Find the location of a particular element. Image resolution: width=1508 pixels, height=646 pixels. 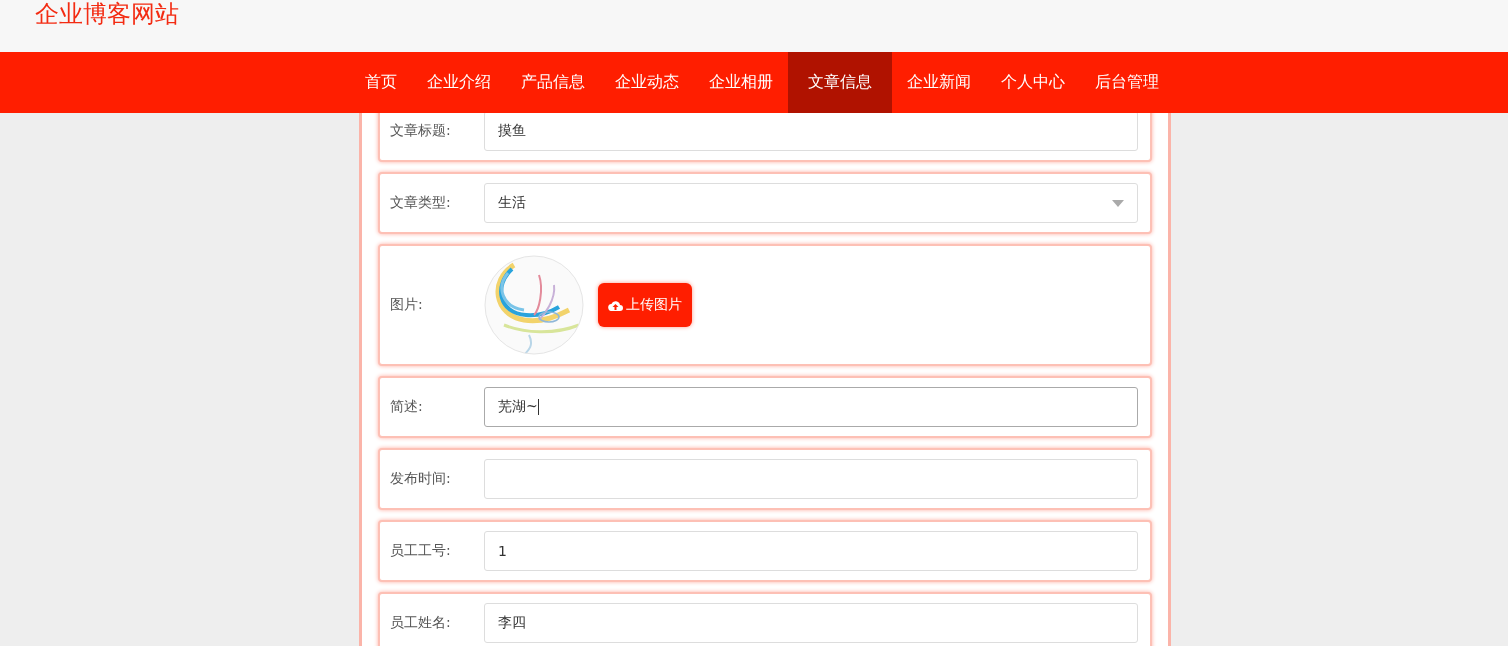

nav-item: 后台管理 is located at coordinates (1127, 82).